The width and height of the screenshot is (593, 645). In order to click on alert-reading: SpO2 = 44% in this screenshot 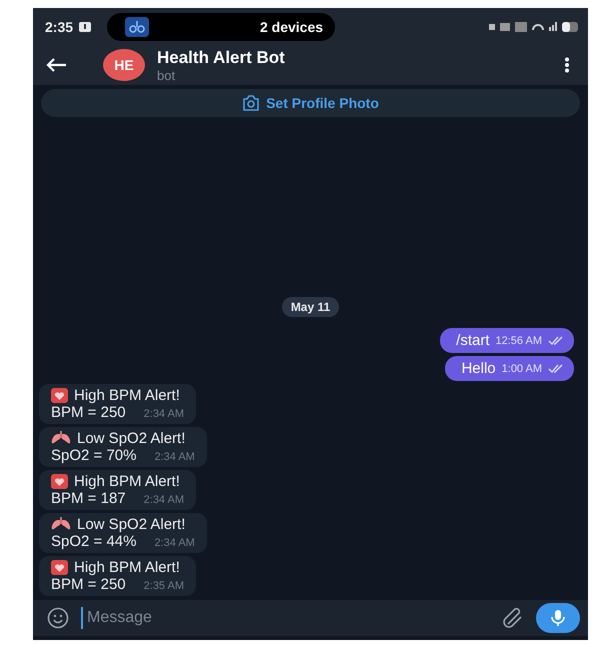, I will do `click(93, 541)`.